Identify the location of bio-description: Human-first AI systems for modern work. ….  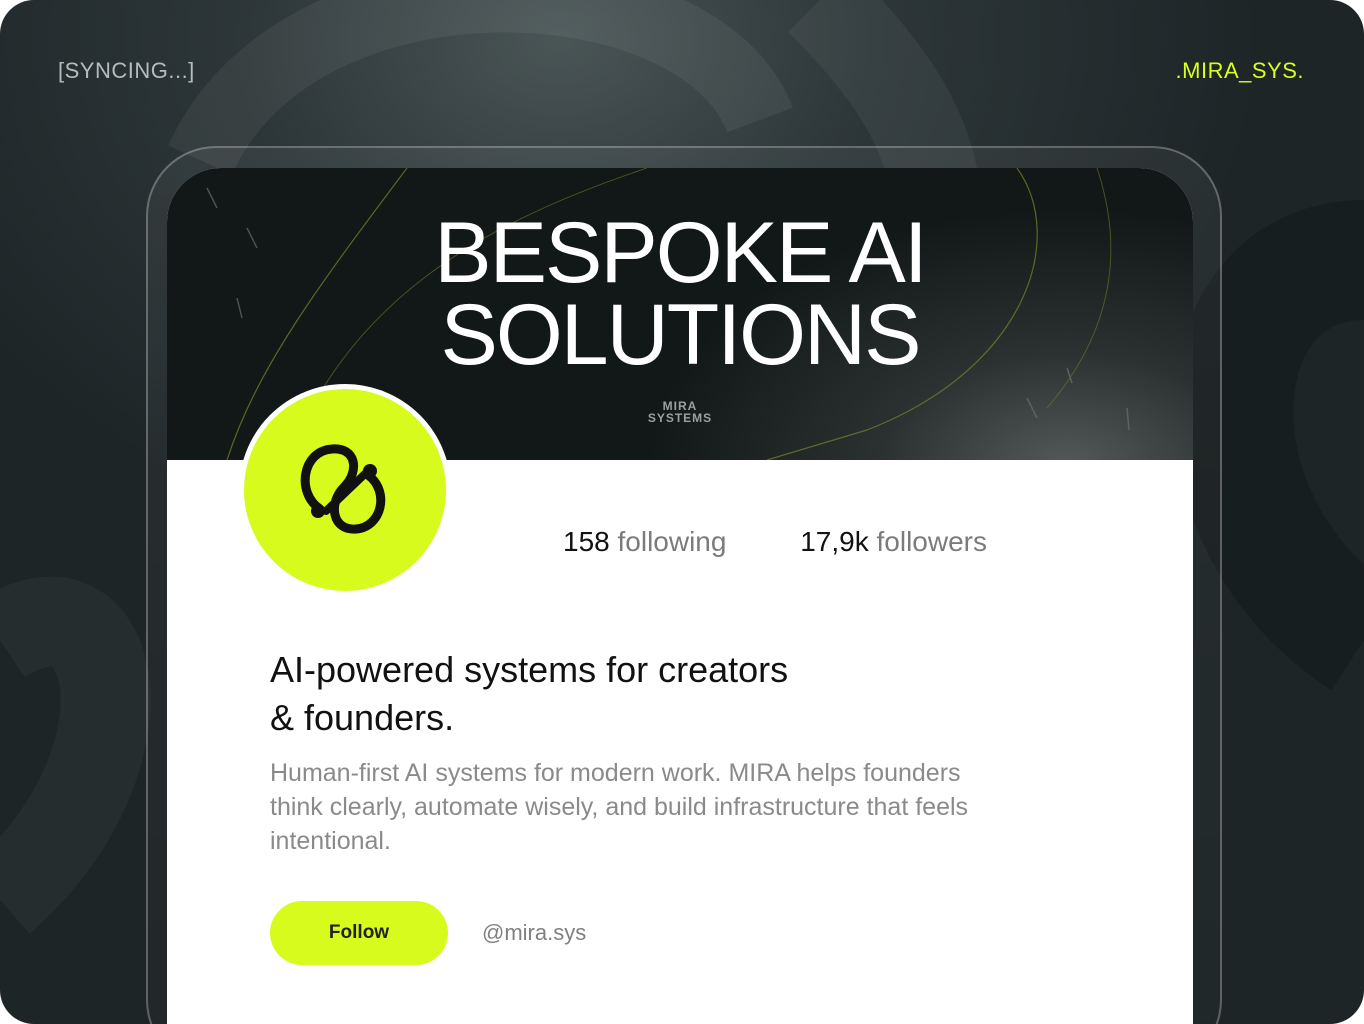
(619, 807).